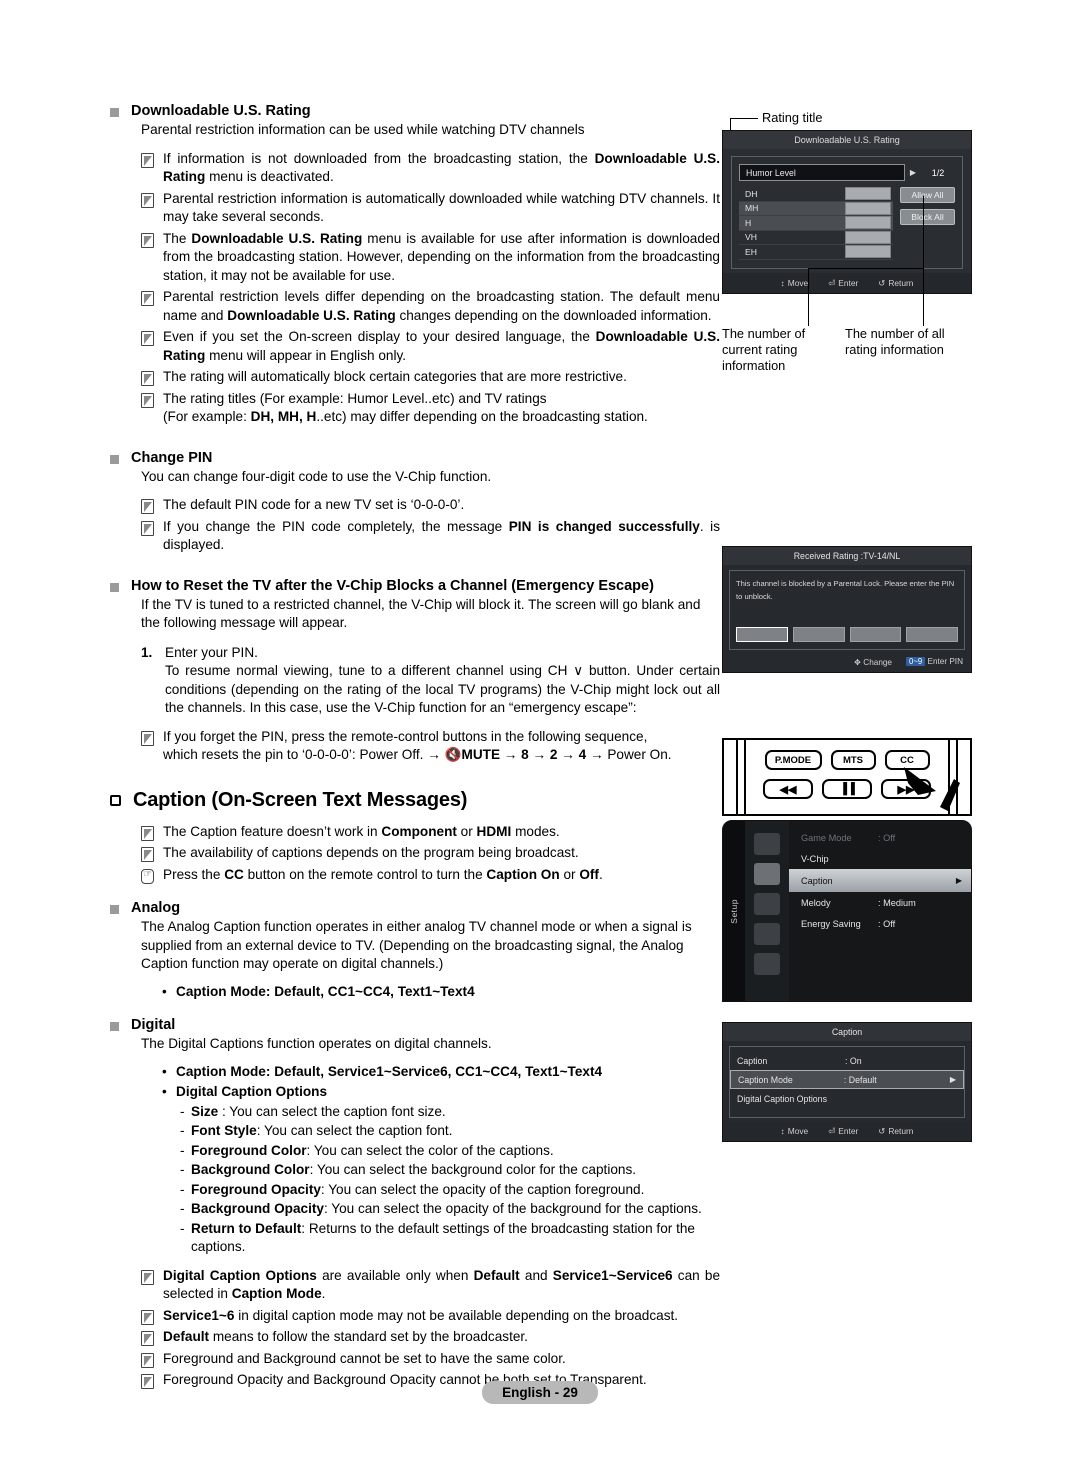 The width and height of the screenshot is (1080, 1482). What do you see at coordinates (826, 837) in the screenshot?
I see `setup-item-label: Game Mode` at bounding box center [826, 837].